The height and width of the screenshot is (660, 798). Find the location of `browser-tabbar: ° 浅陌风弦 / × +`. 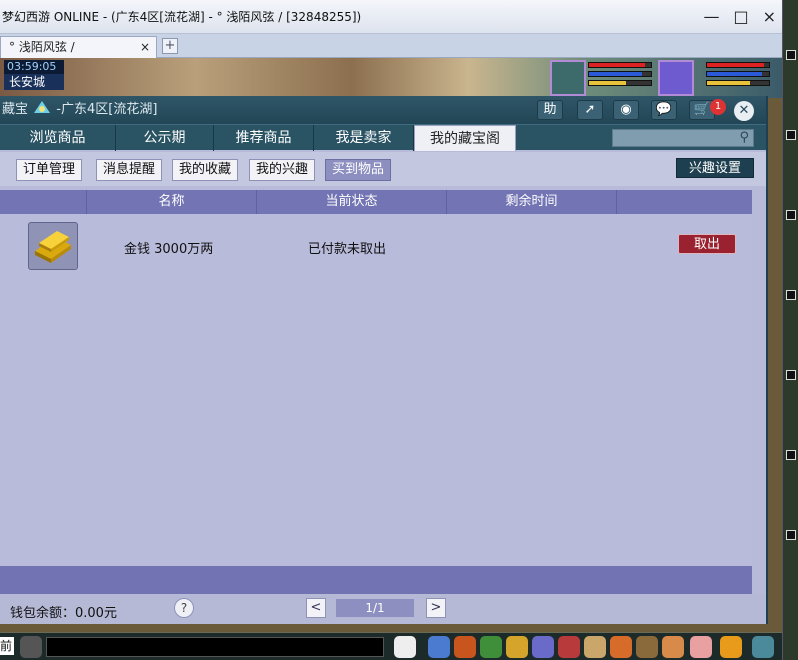

browser-tabbar: ° 浅陌风弦 / × + is located at coordinates (391, 46).